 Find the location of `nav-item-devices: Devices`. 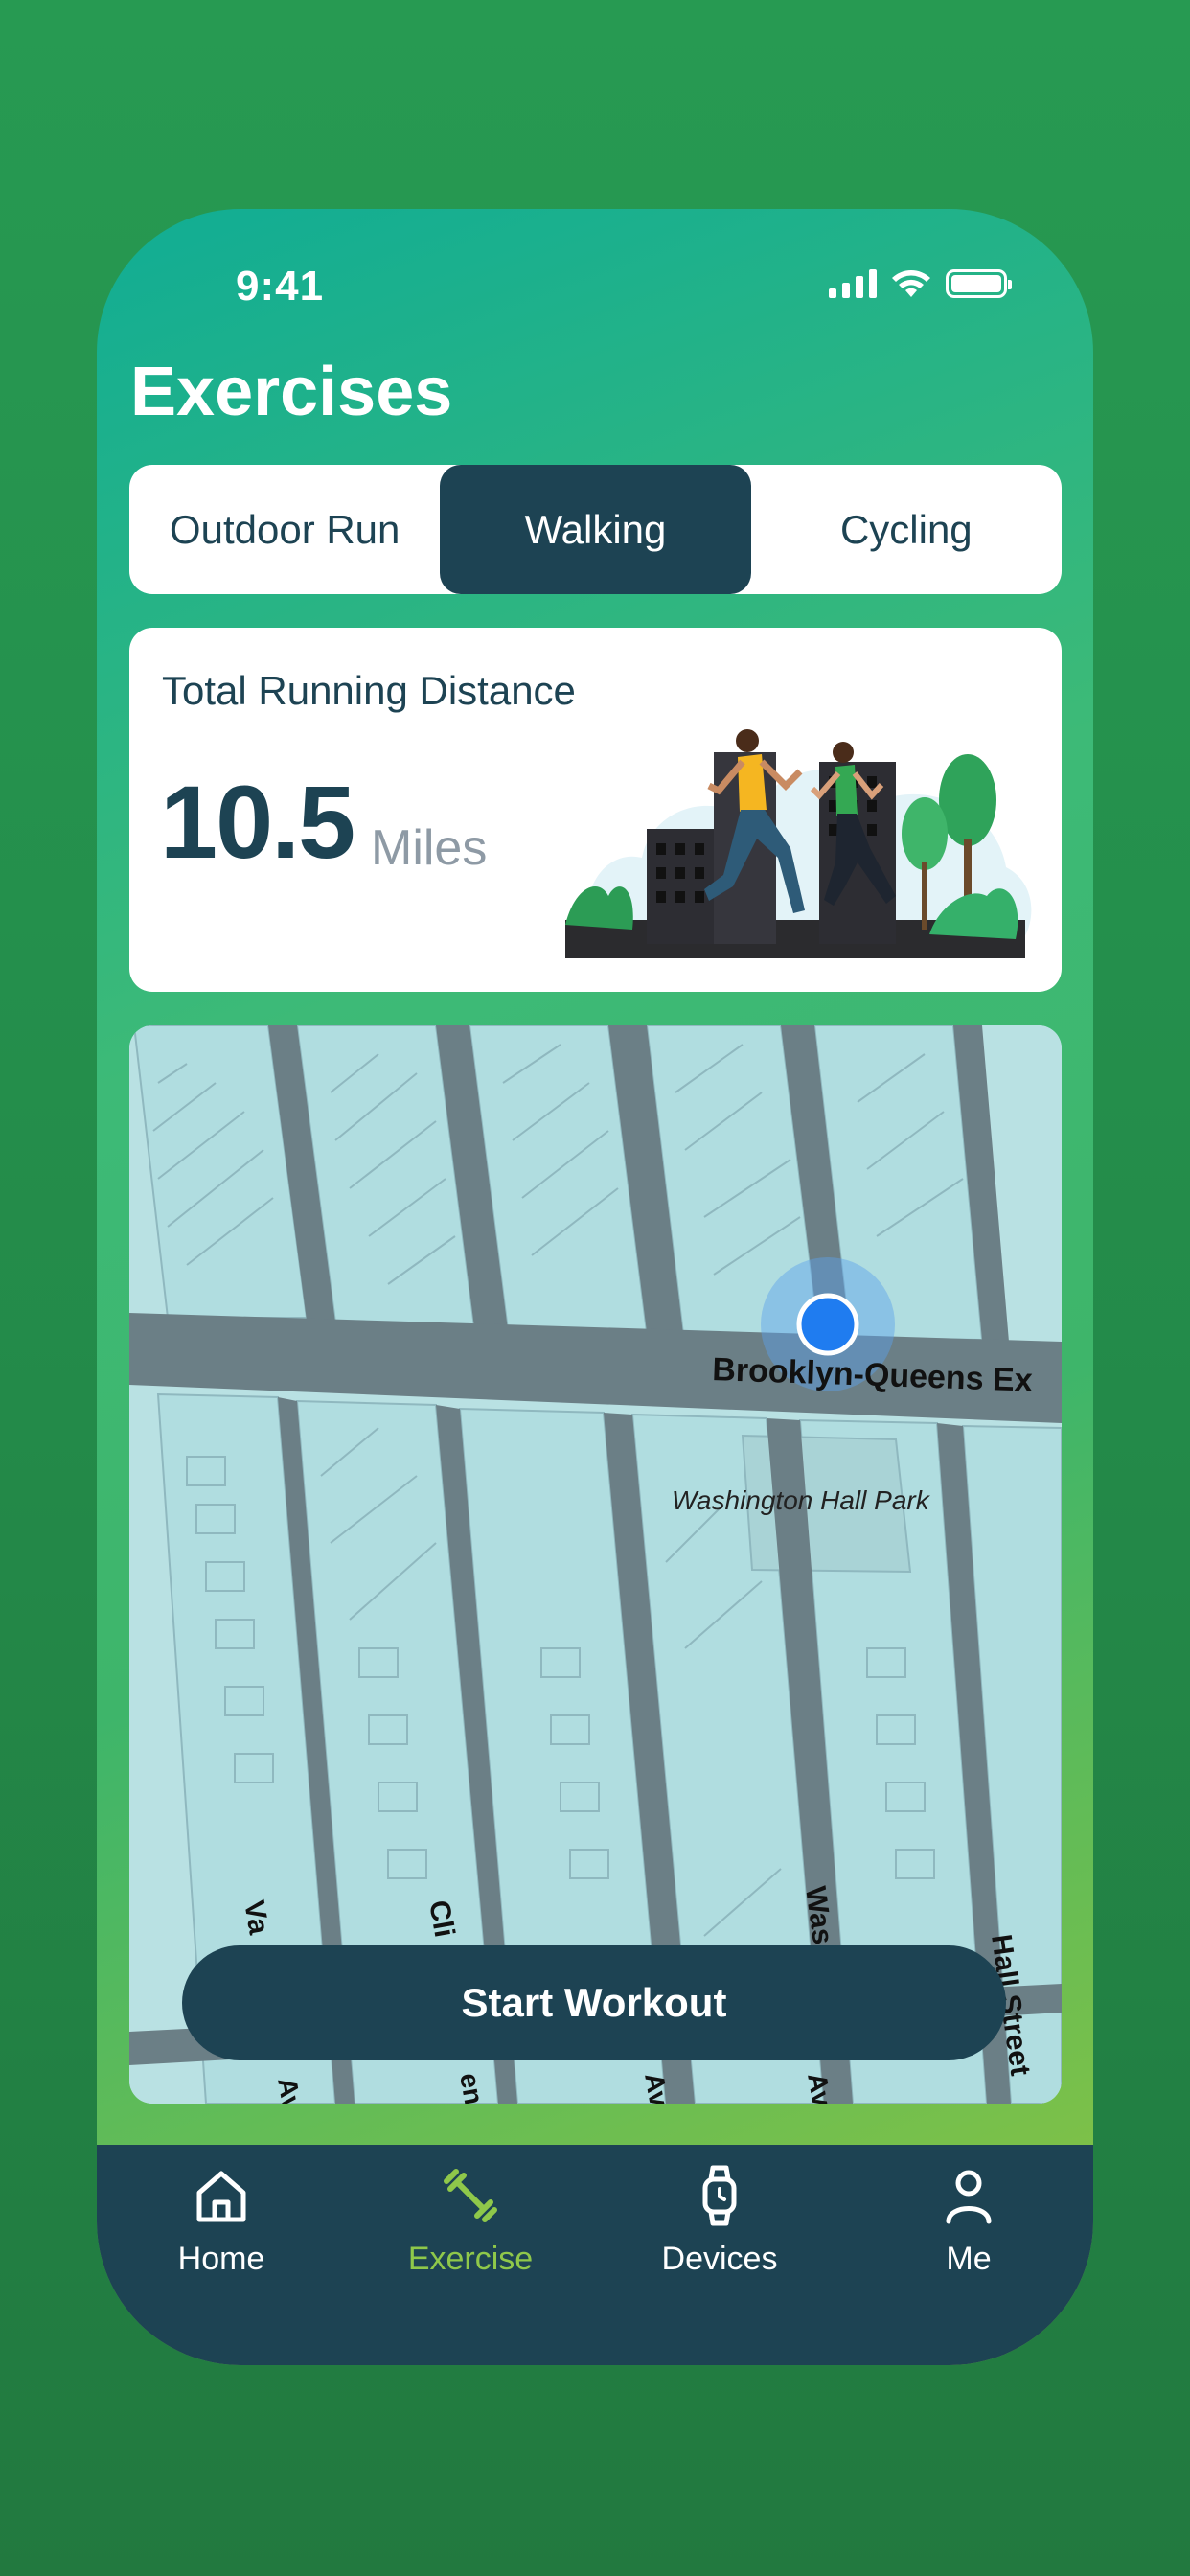

nav-item-devices: Devices is located at coordinates (719, 2255).